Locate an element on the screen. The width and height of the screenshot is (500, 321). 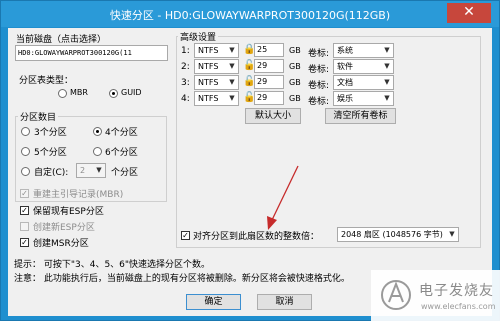
keep-esp-checkbox: ✓ is located at coordinates (24, 210).